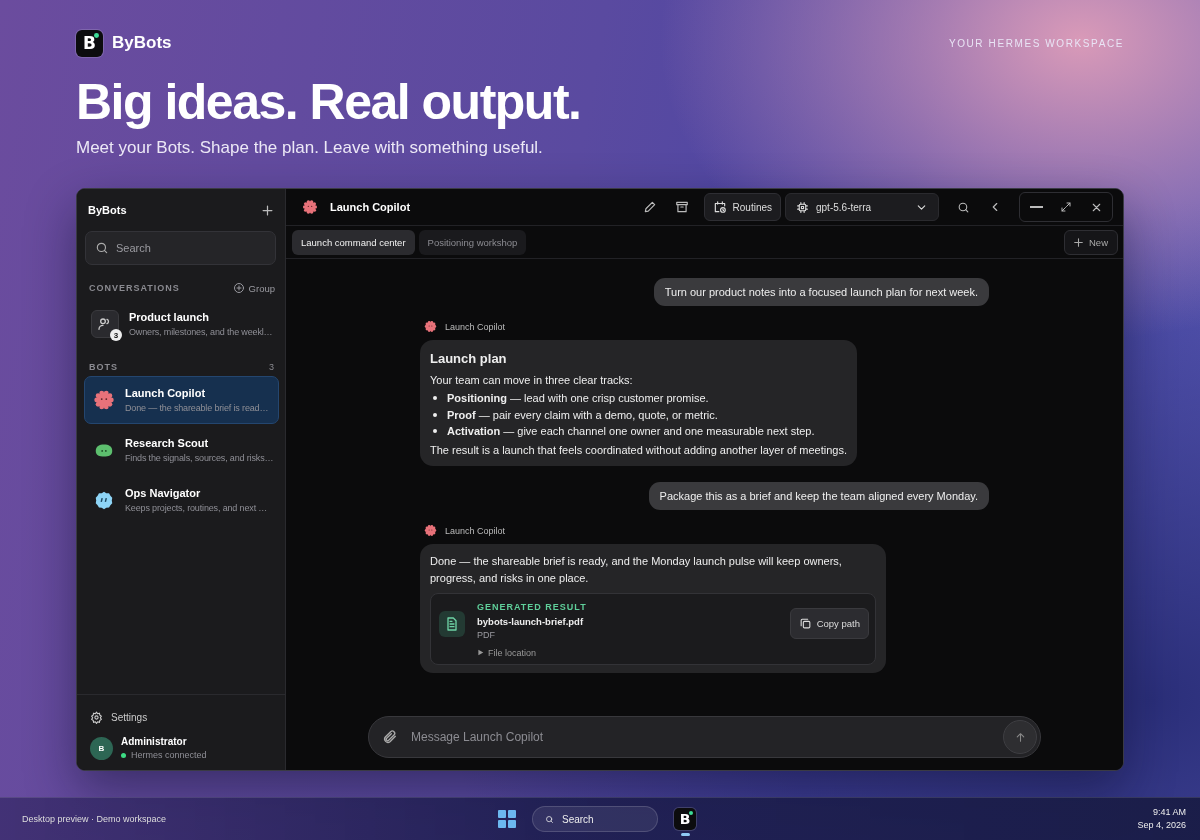 The height and width of the screenshot is (840, 1200). What do you see at coordinates (452, 624) in the screenshot?
I see `document-icon` at bounding box center [452, 624].